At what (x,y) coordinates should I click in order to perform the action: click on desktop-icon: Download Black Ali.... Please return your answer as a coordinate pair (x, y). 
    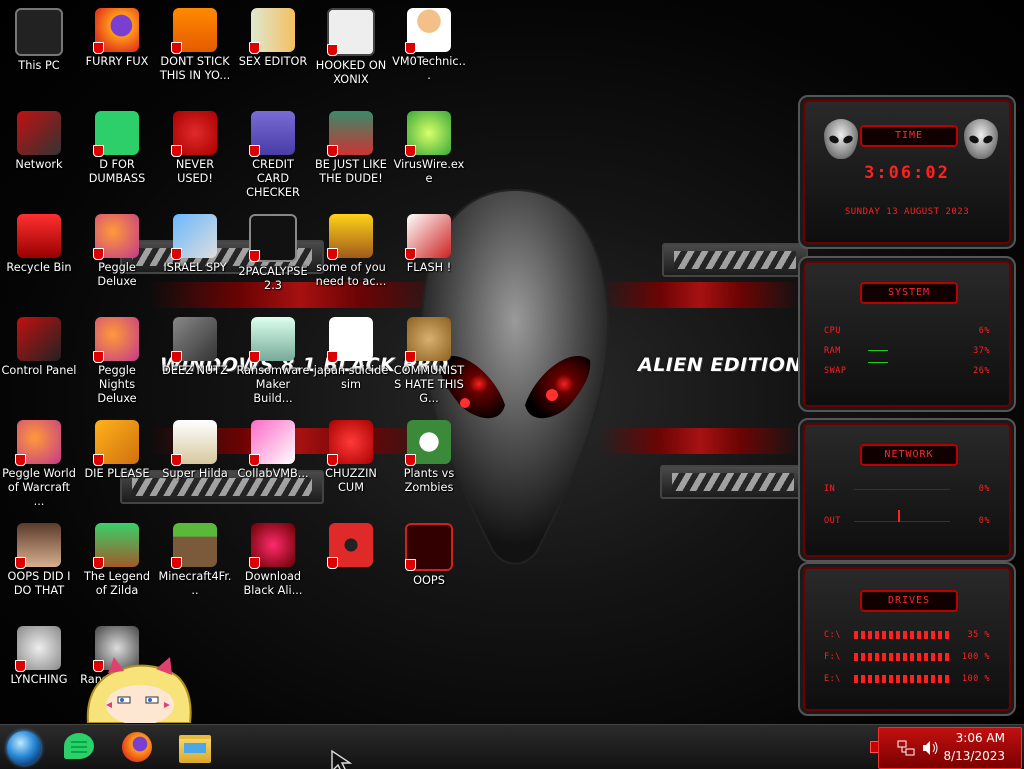
    Looking at the image, I should click on (273, 566).